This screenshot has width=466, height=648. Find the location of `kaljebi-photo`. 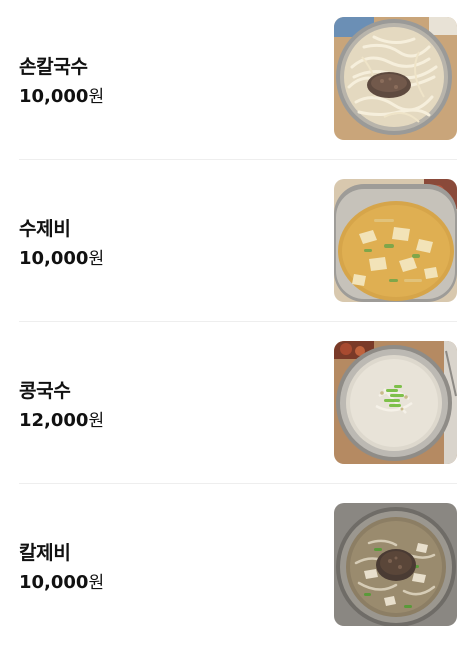

kaljebi-photo is located at coordinates (395, 564).